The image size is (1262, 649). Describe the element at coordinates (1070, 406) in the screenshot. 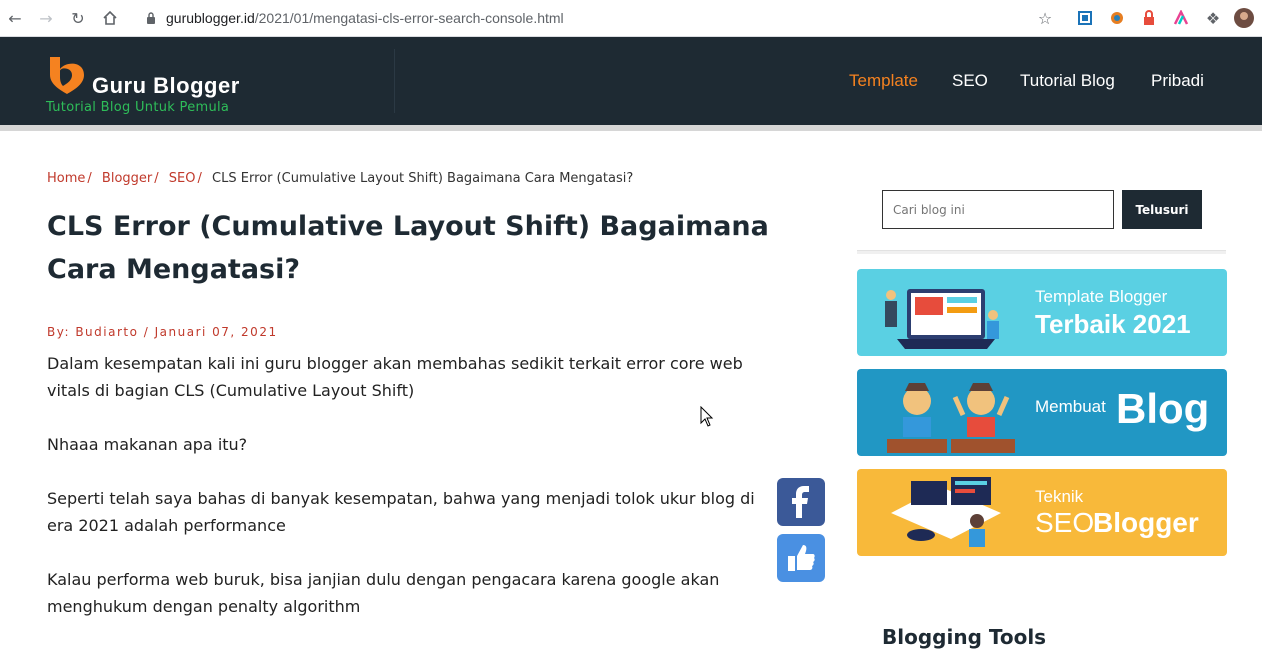

I see `banner-2-line-1: Membuat` at that location.